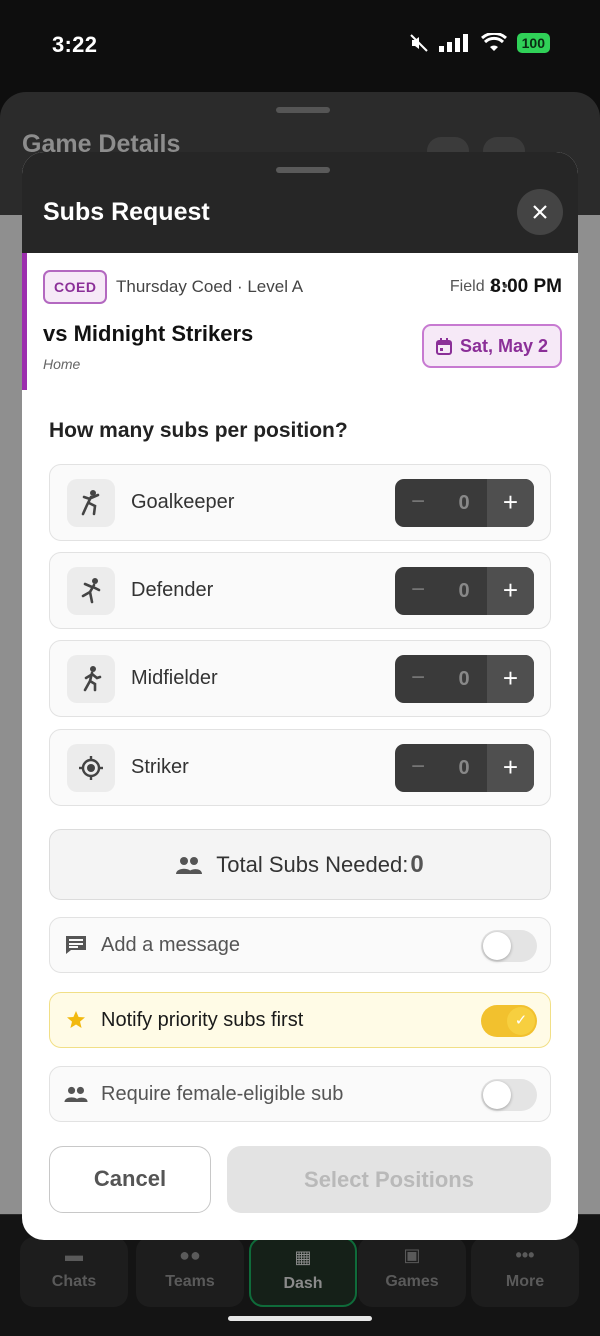  What do you see at coordinates (412, 1255) in the screenshot?
I see `calendar-icon: ▣` at bounding box center [412, 1255].